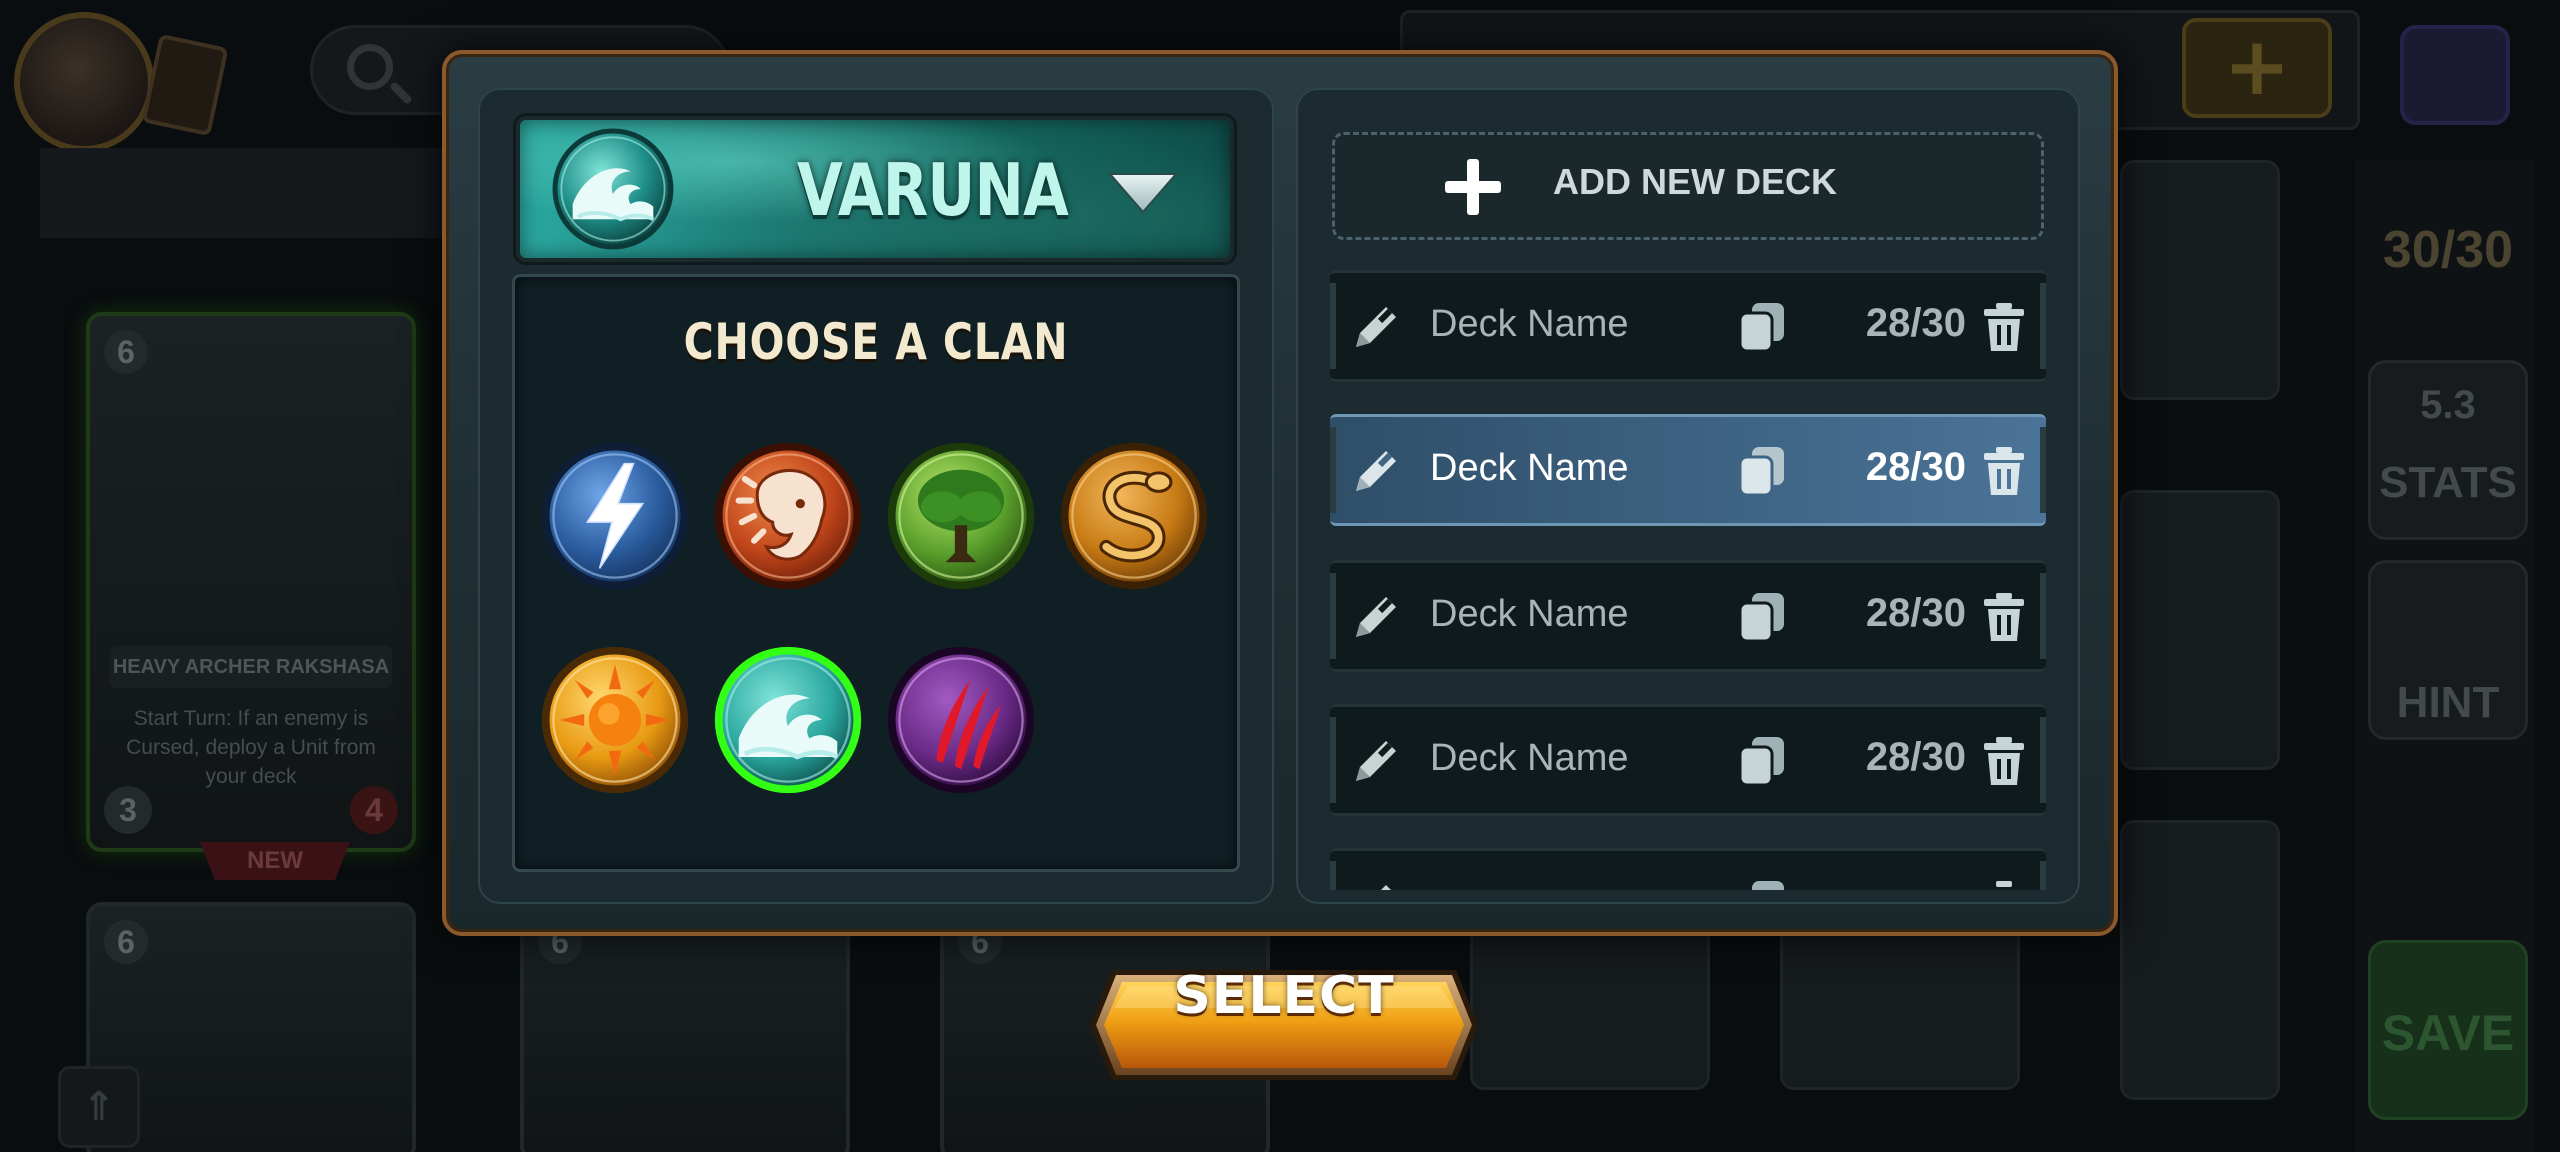 This screenshot has width=2560, height=1152. I want to click on filter-strip, so click(250, 193).